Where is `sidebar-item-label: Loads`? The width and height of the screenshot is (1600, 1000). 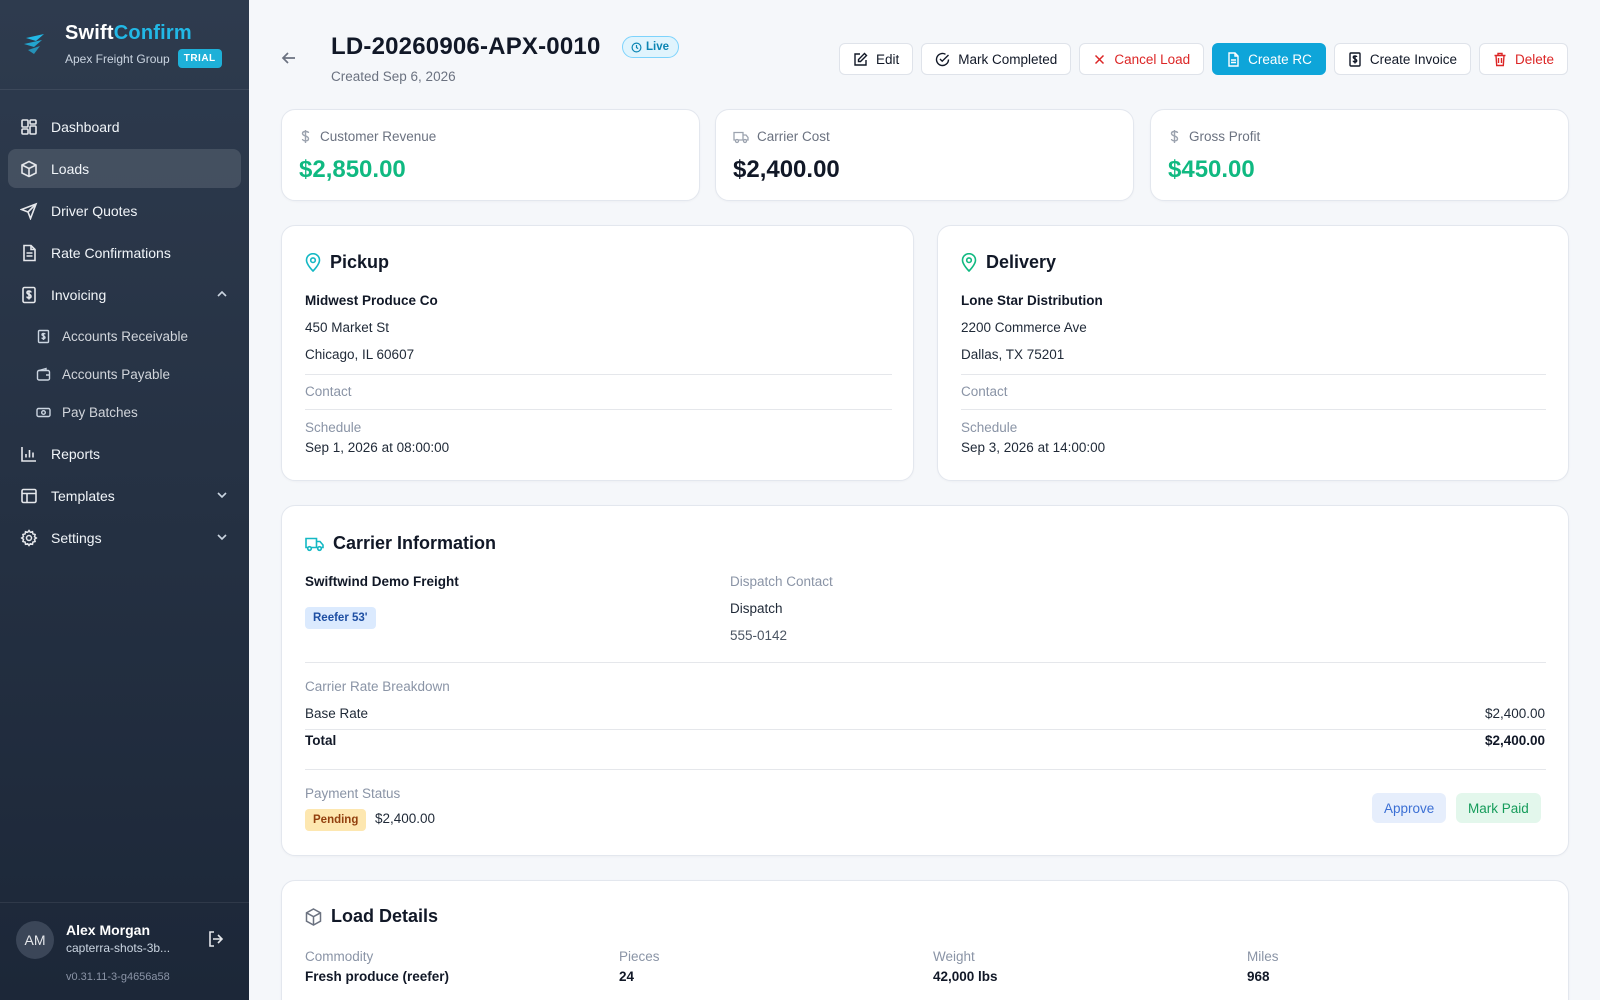 sidebar-item-label: Loads is located at coordinates (70, 168).